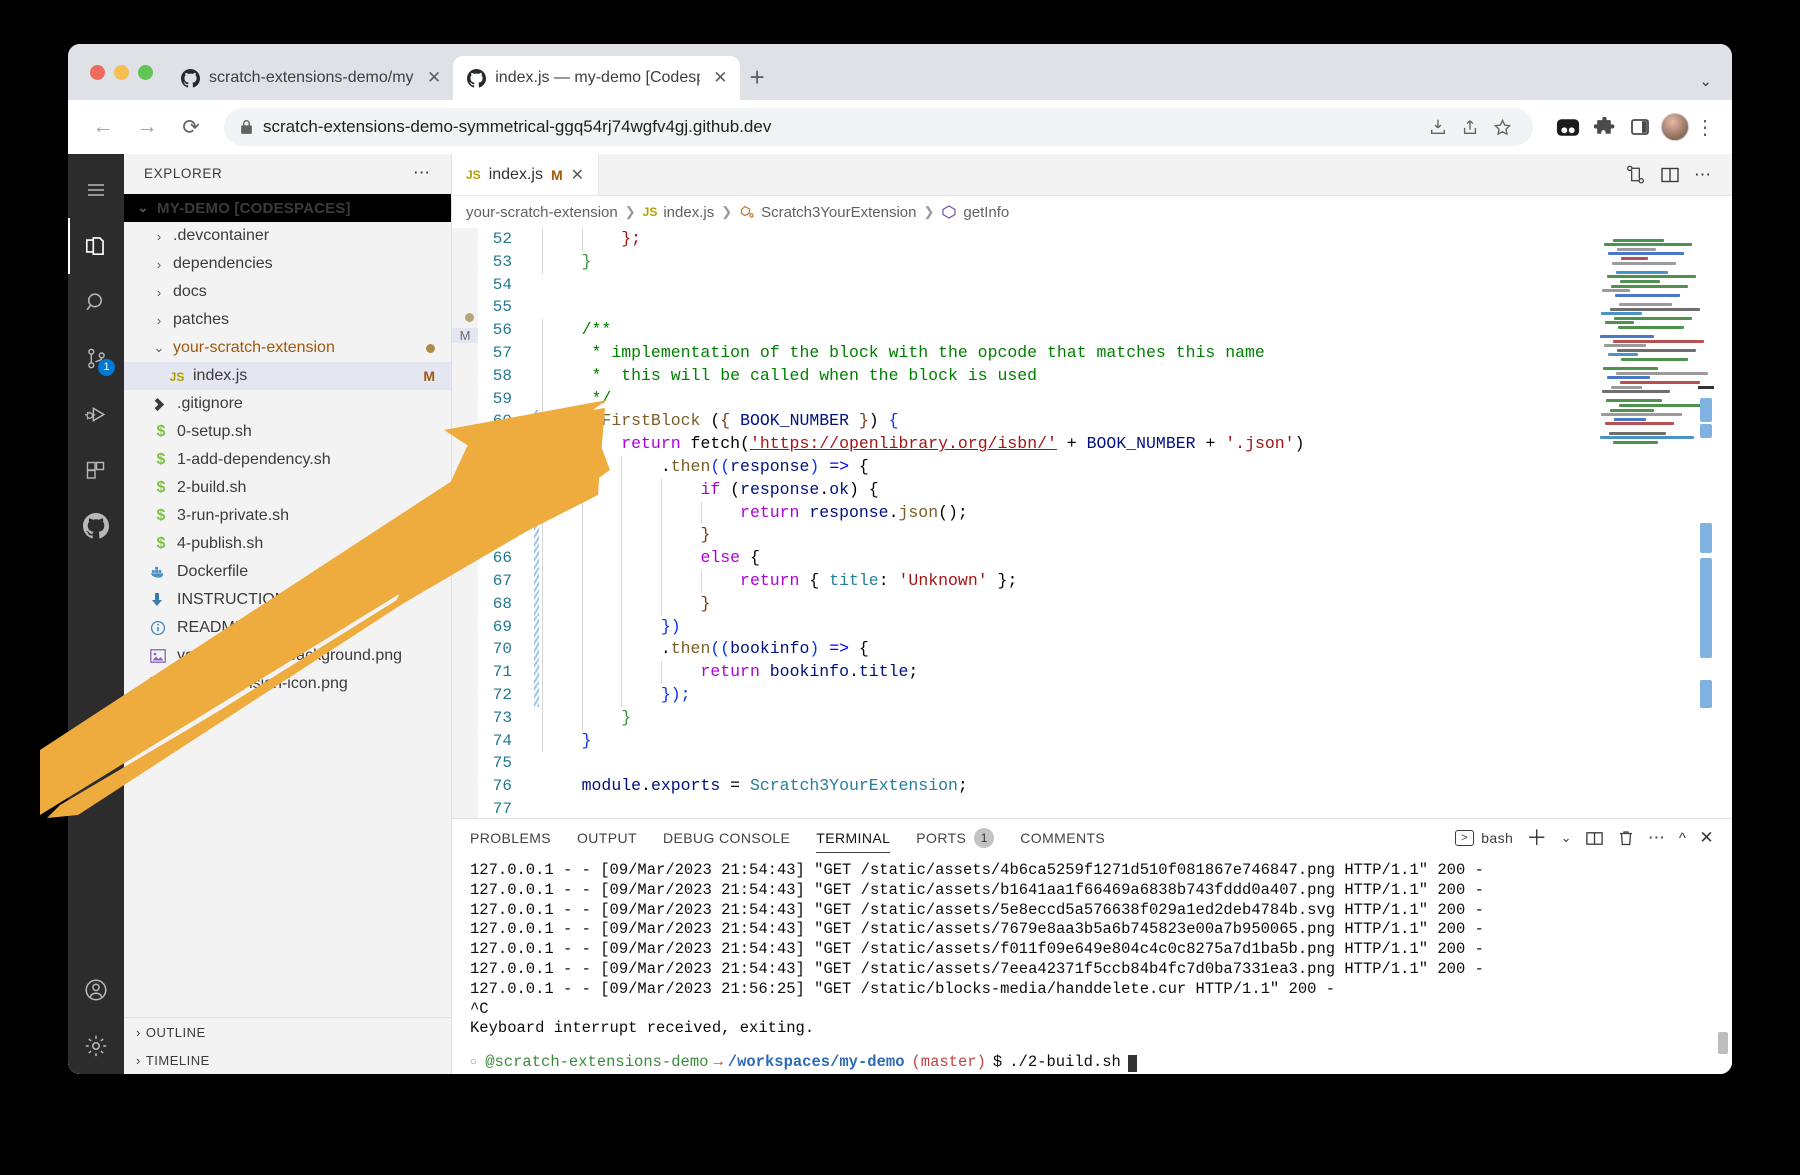  I want to click on tree-item--devcontainer: › .devcontainer, so click(287, 236).